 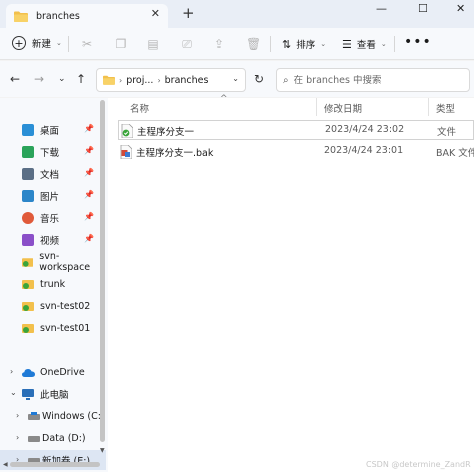 I want to click on recent-chevron-icon: ⌄, so click(x=62, y=79).